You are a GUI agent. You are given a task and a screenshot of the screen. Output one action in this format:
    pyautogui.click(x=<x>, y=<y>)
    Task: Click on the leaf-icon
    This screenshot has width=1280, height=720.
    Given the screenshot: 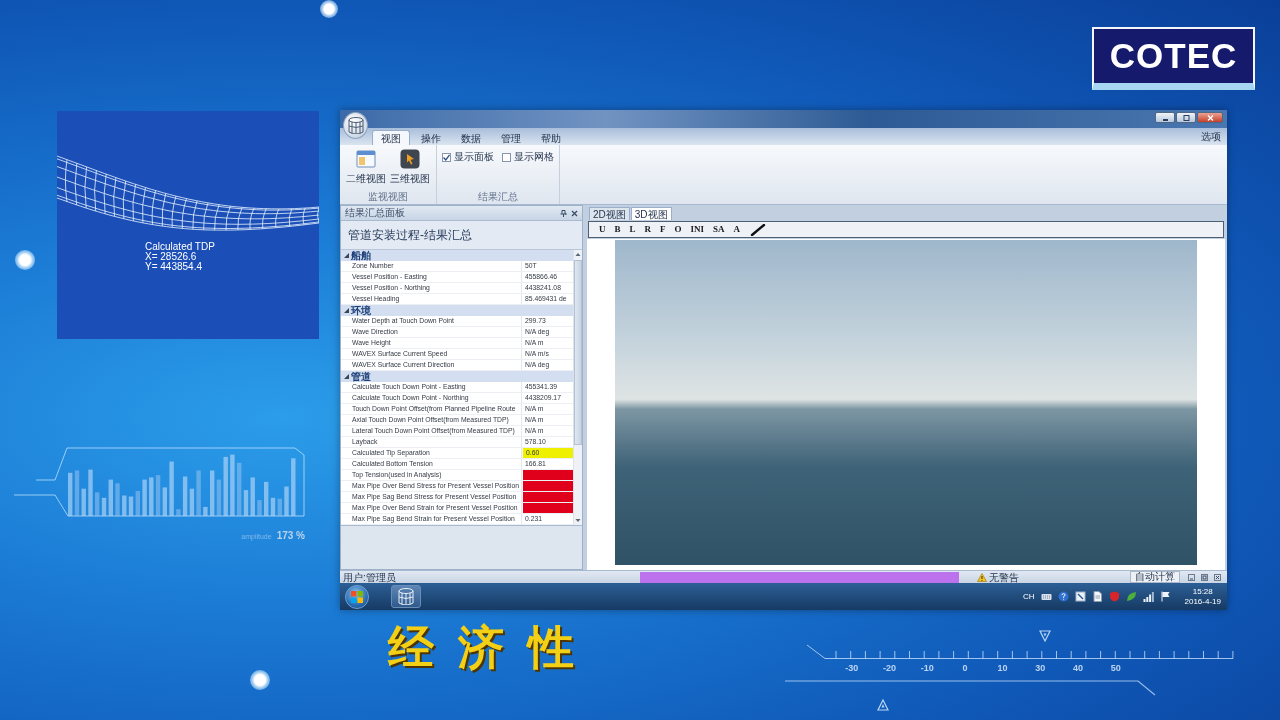 What is the action you would take?
    pyautogui.click(x=1131, y=596)
    